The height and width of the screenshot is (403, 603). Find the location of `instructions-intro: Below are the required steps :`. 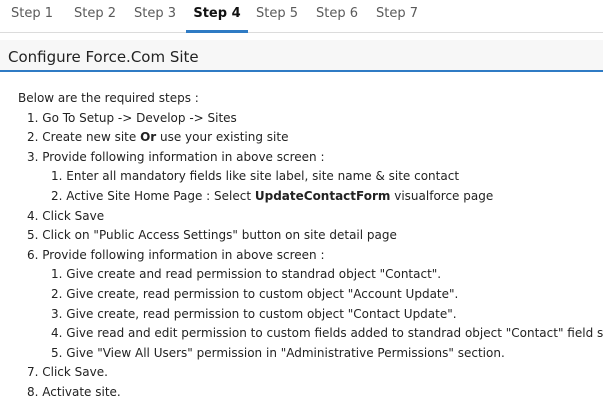

instructions-intro: Below are the required steps : is located at coordinates (108, 98).